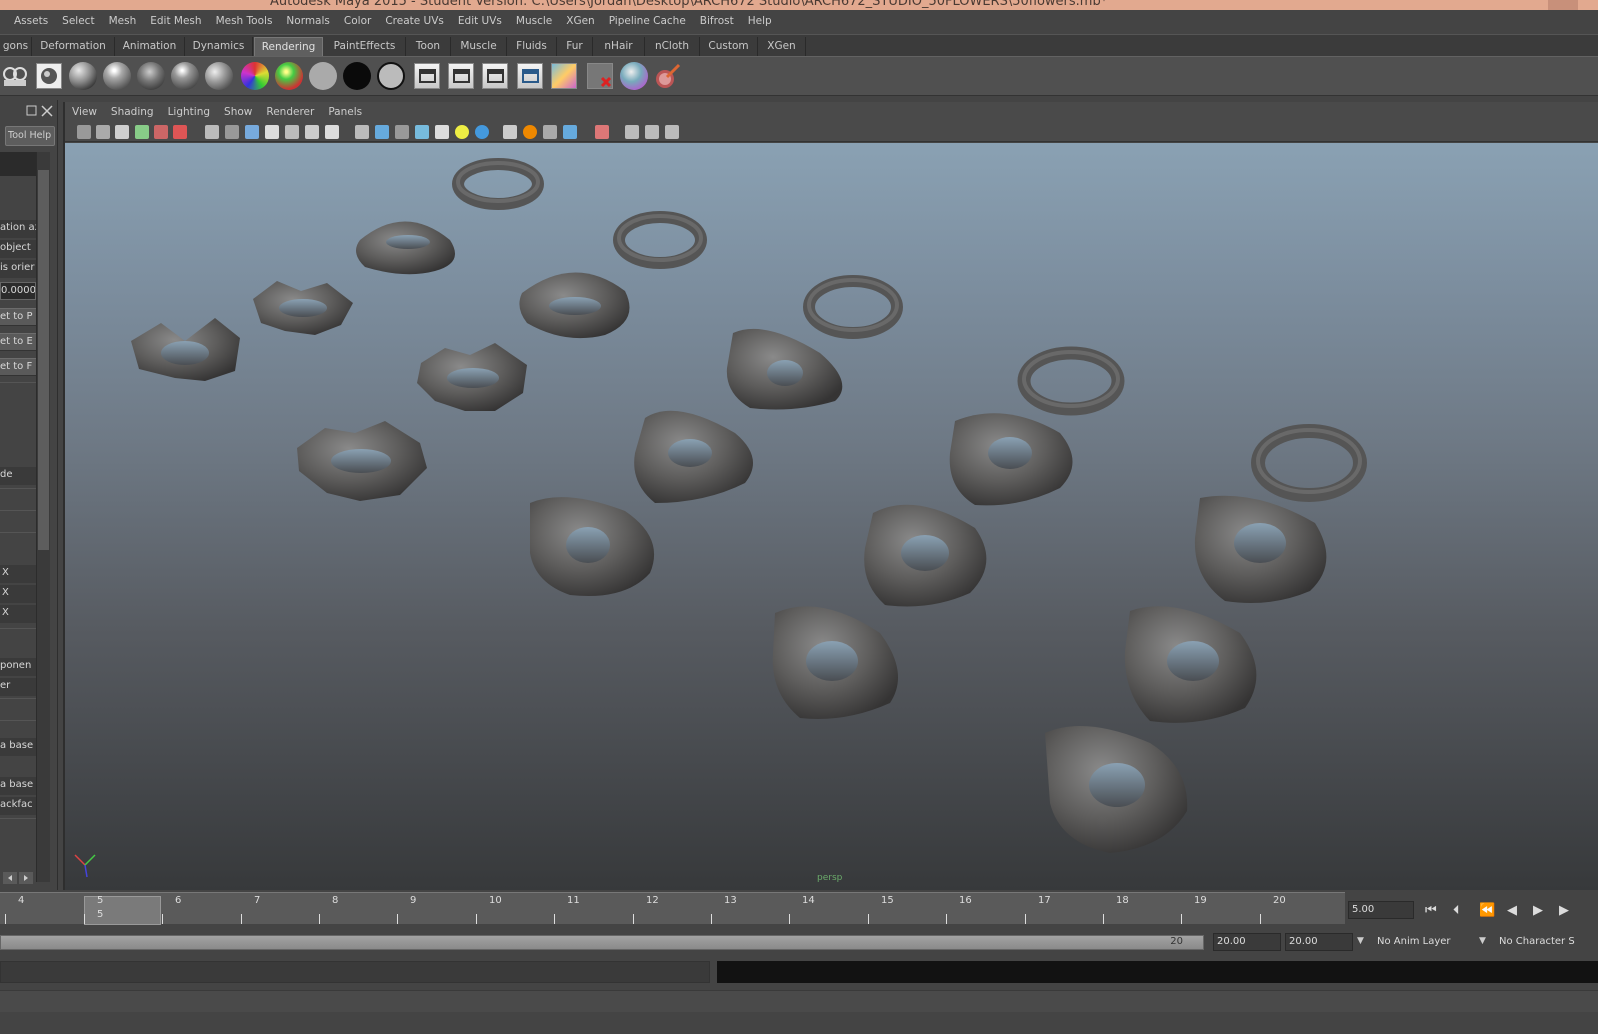 Image resolution: width=1598 pixels, height=1034 pixels. Describe the element at coordinates (1247, 942) in the screenshot. I see `end-time-field: 20.00` at that location.